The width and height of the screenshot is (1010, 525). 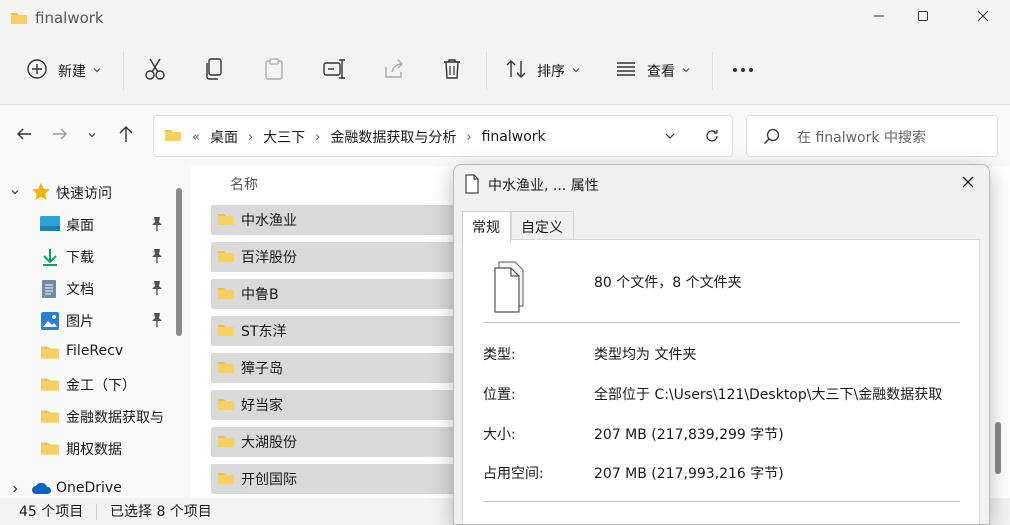 I want to click on crumb-junior-2: 大三下, so click(x=284, y=137).